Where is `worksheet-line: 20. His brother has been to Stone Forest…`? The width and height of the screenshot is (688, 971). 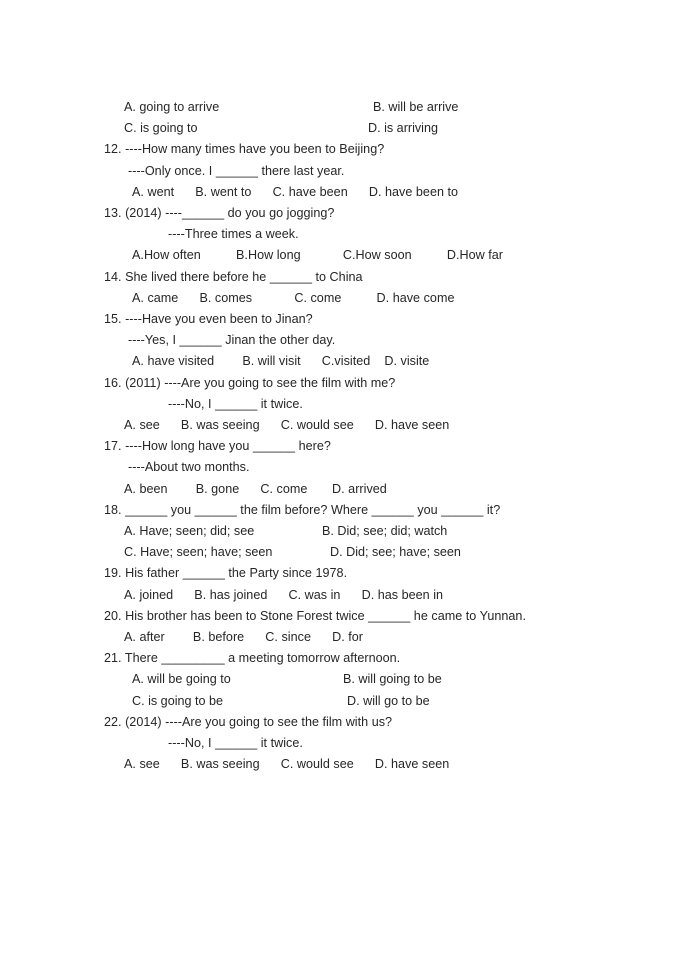
worksheet-line: 20. His brother has been to Stone Forest… is located at coordinates (315, 615).